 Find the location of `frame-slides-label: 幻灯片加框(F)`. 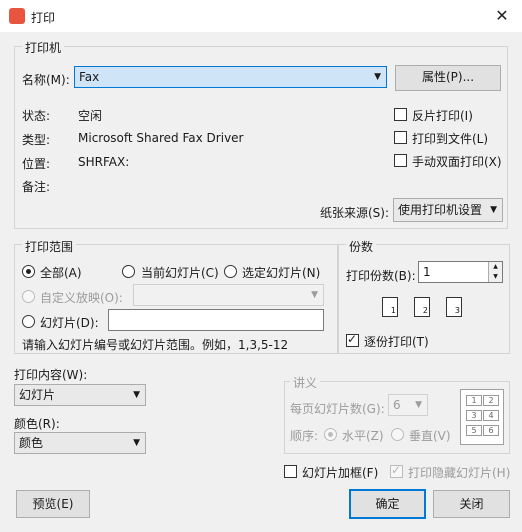

frame-slides-label: 幻灯片加框(F) is located at coordinates (340, 473).